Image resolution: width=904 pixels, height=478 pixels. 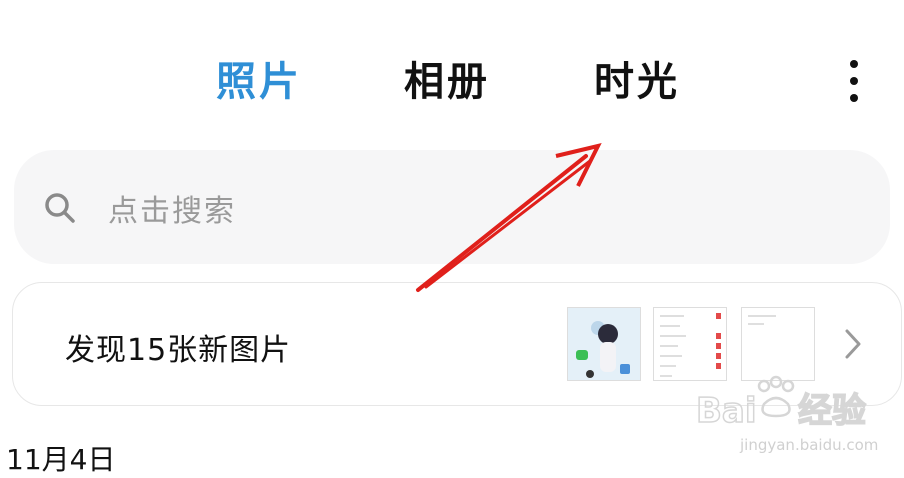 I want to click on baidu-watermark-logo: Bai 经验 jingyan.baidu.com, so click(x=786, y=414).